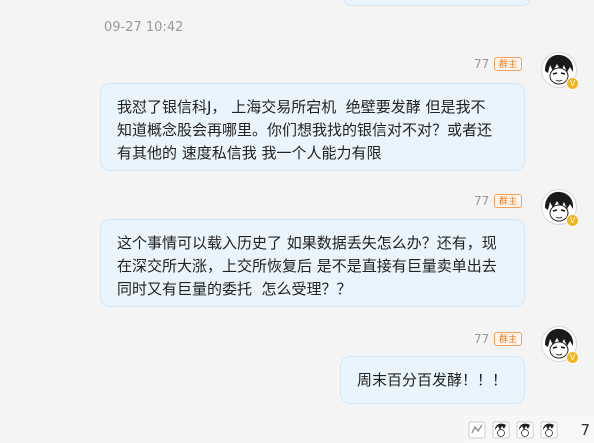 The width and height of the screenshot is (594, 443). I want to click on message-text: 周末百分百发酵！！！, so click(432, 380).